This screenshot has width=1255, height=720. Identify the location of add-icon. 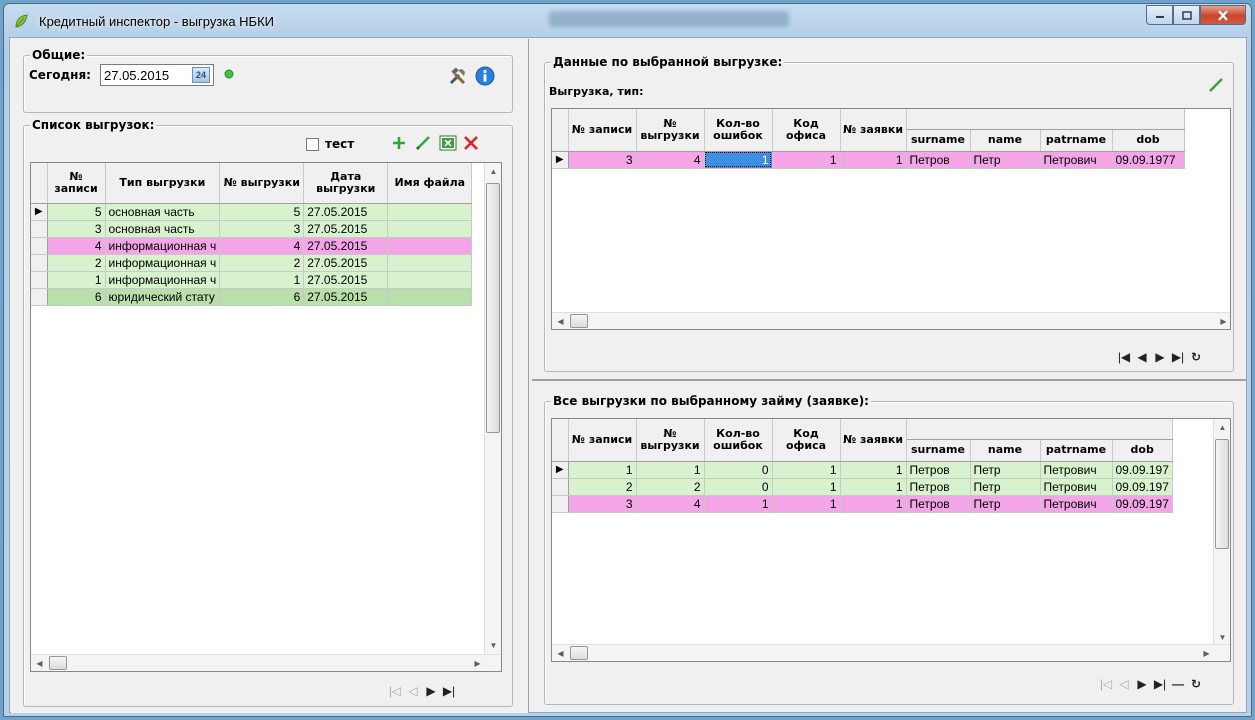
(399, 143).